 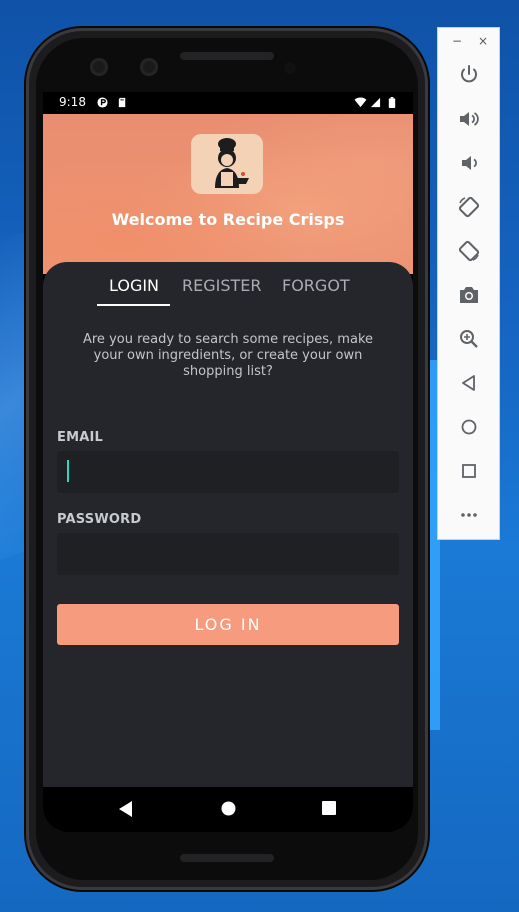 I want to click on bottom-speaker, so click(x=227, y=858).